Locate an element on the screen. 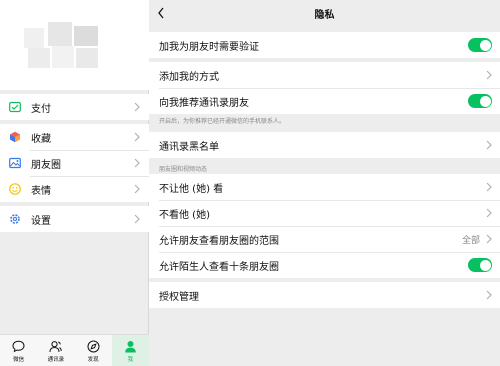  profile-card is located at coordinates (74, 45).